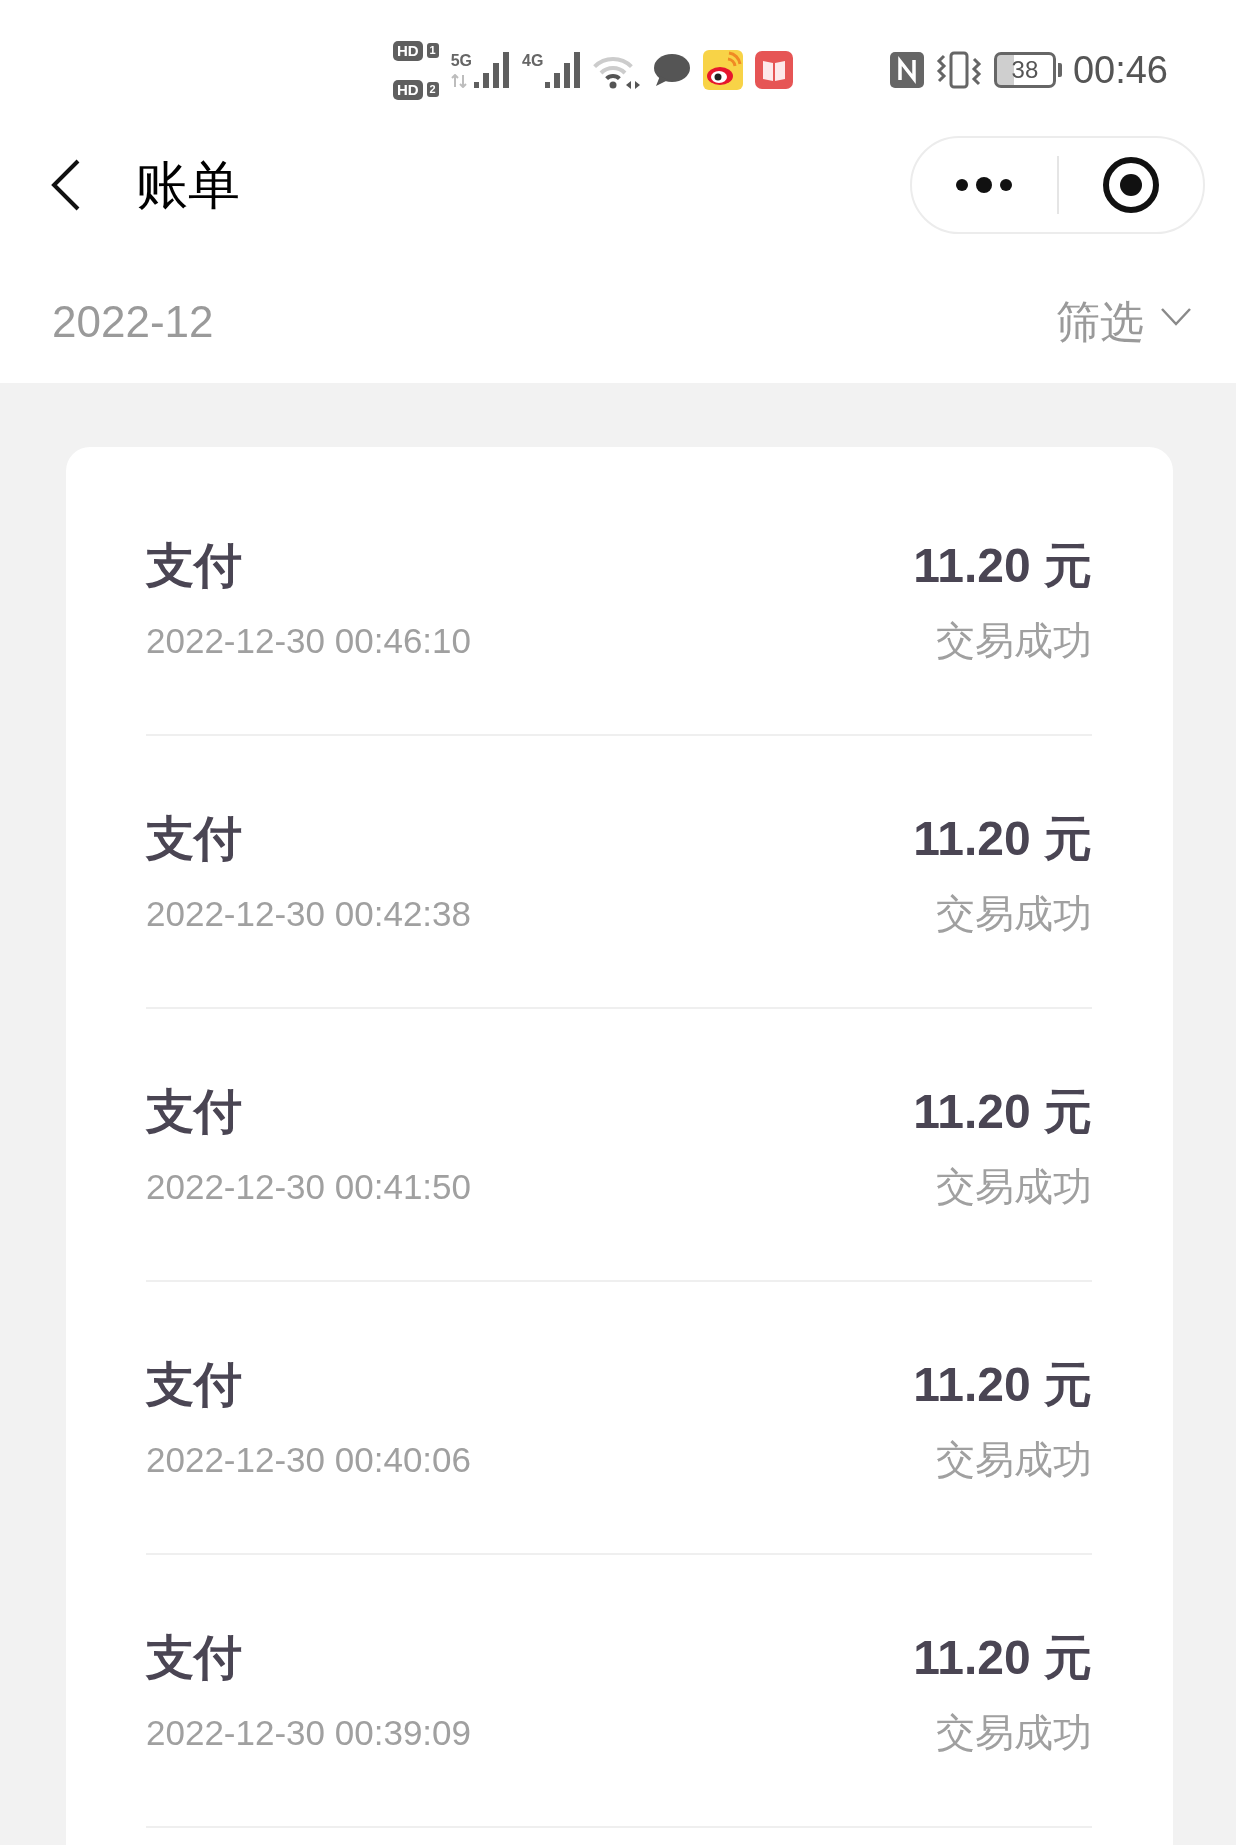 This screenshot has height=1845, width=1236. I want to click on back-icon, so click(66, 185).